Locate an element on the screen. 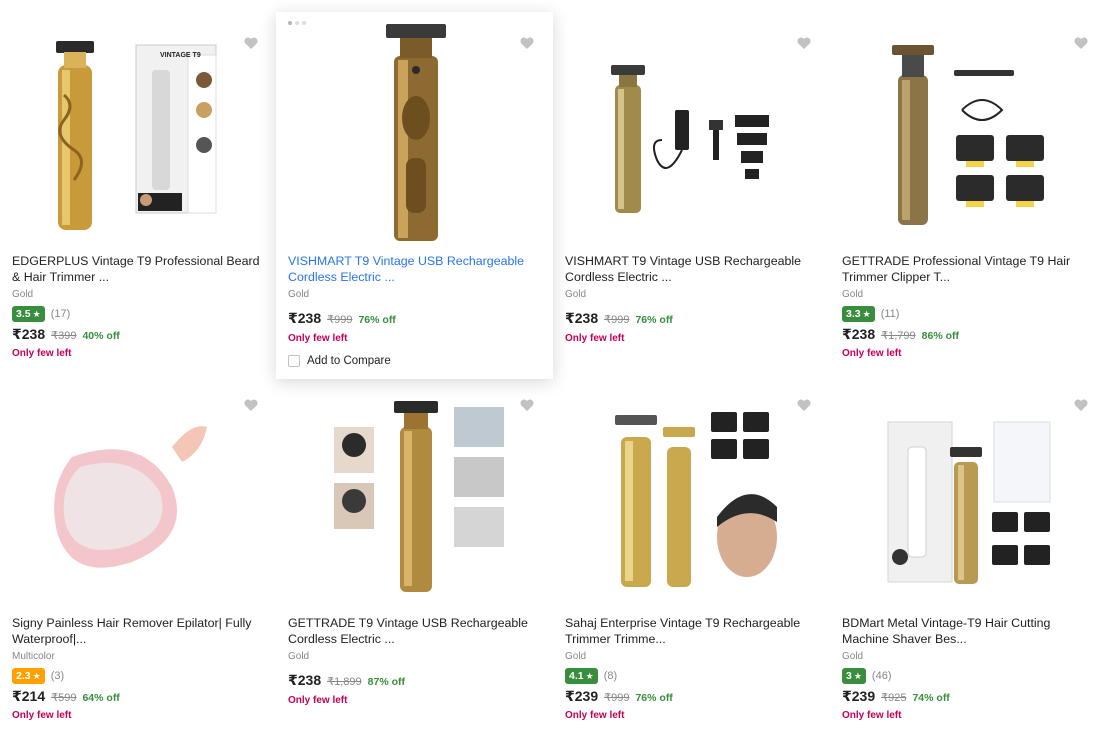 The height and width of the screenshot is (730, 1108). original-price: ₹1,799 is located at coordinates (898, 336).